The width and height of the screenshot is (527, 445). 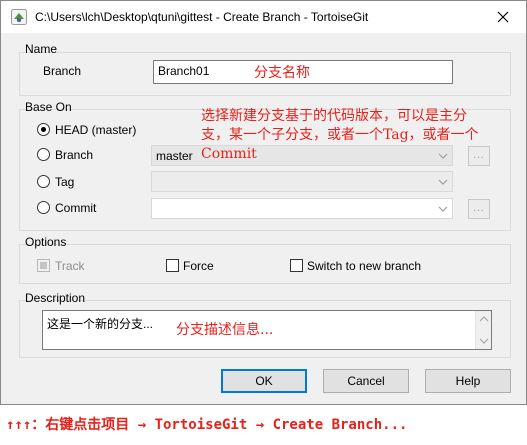 I want to click on description-group-label: Description, so click(x=55, y=298).